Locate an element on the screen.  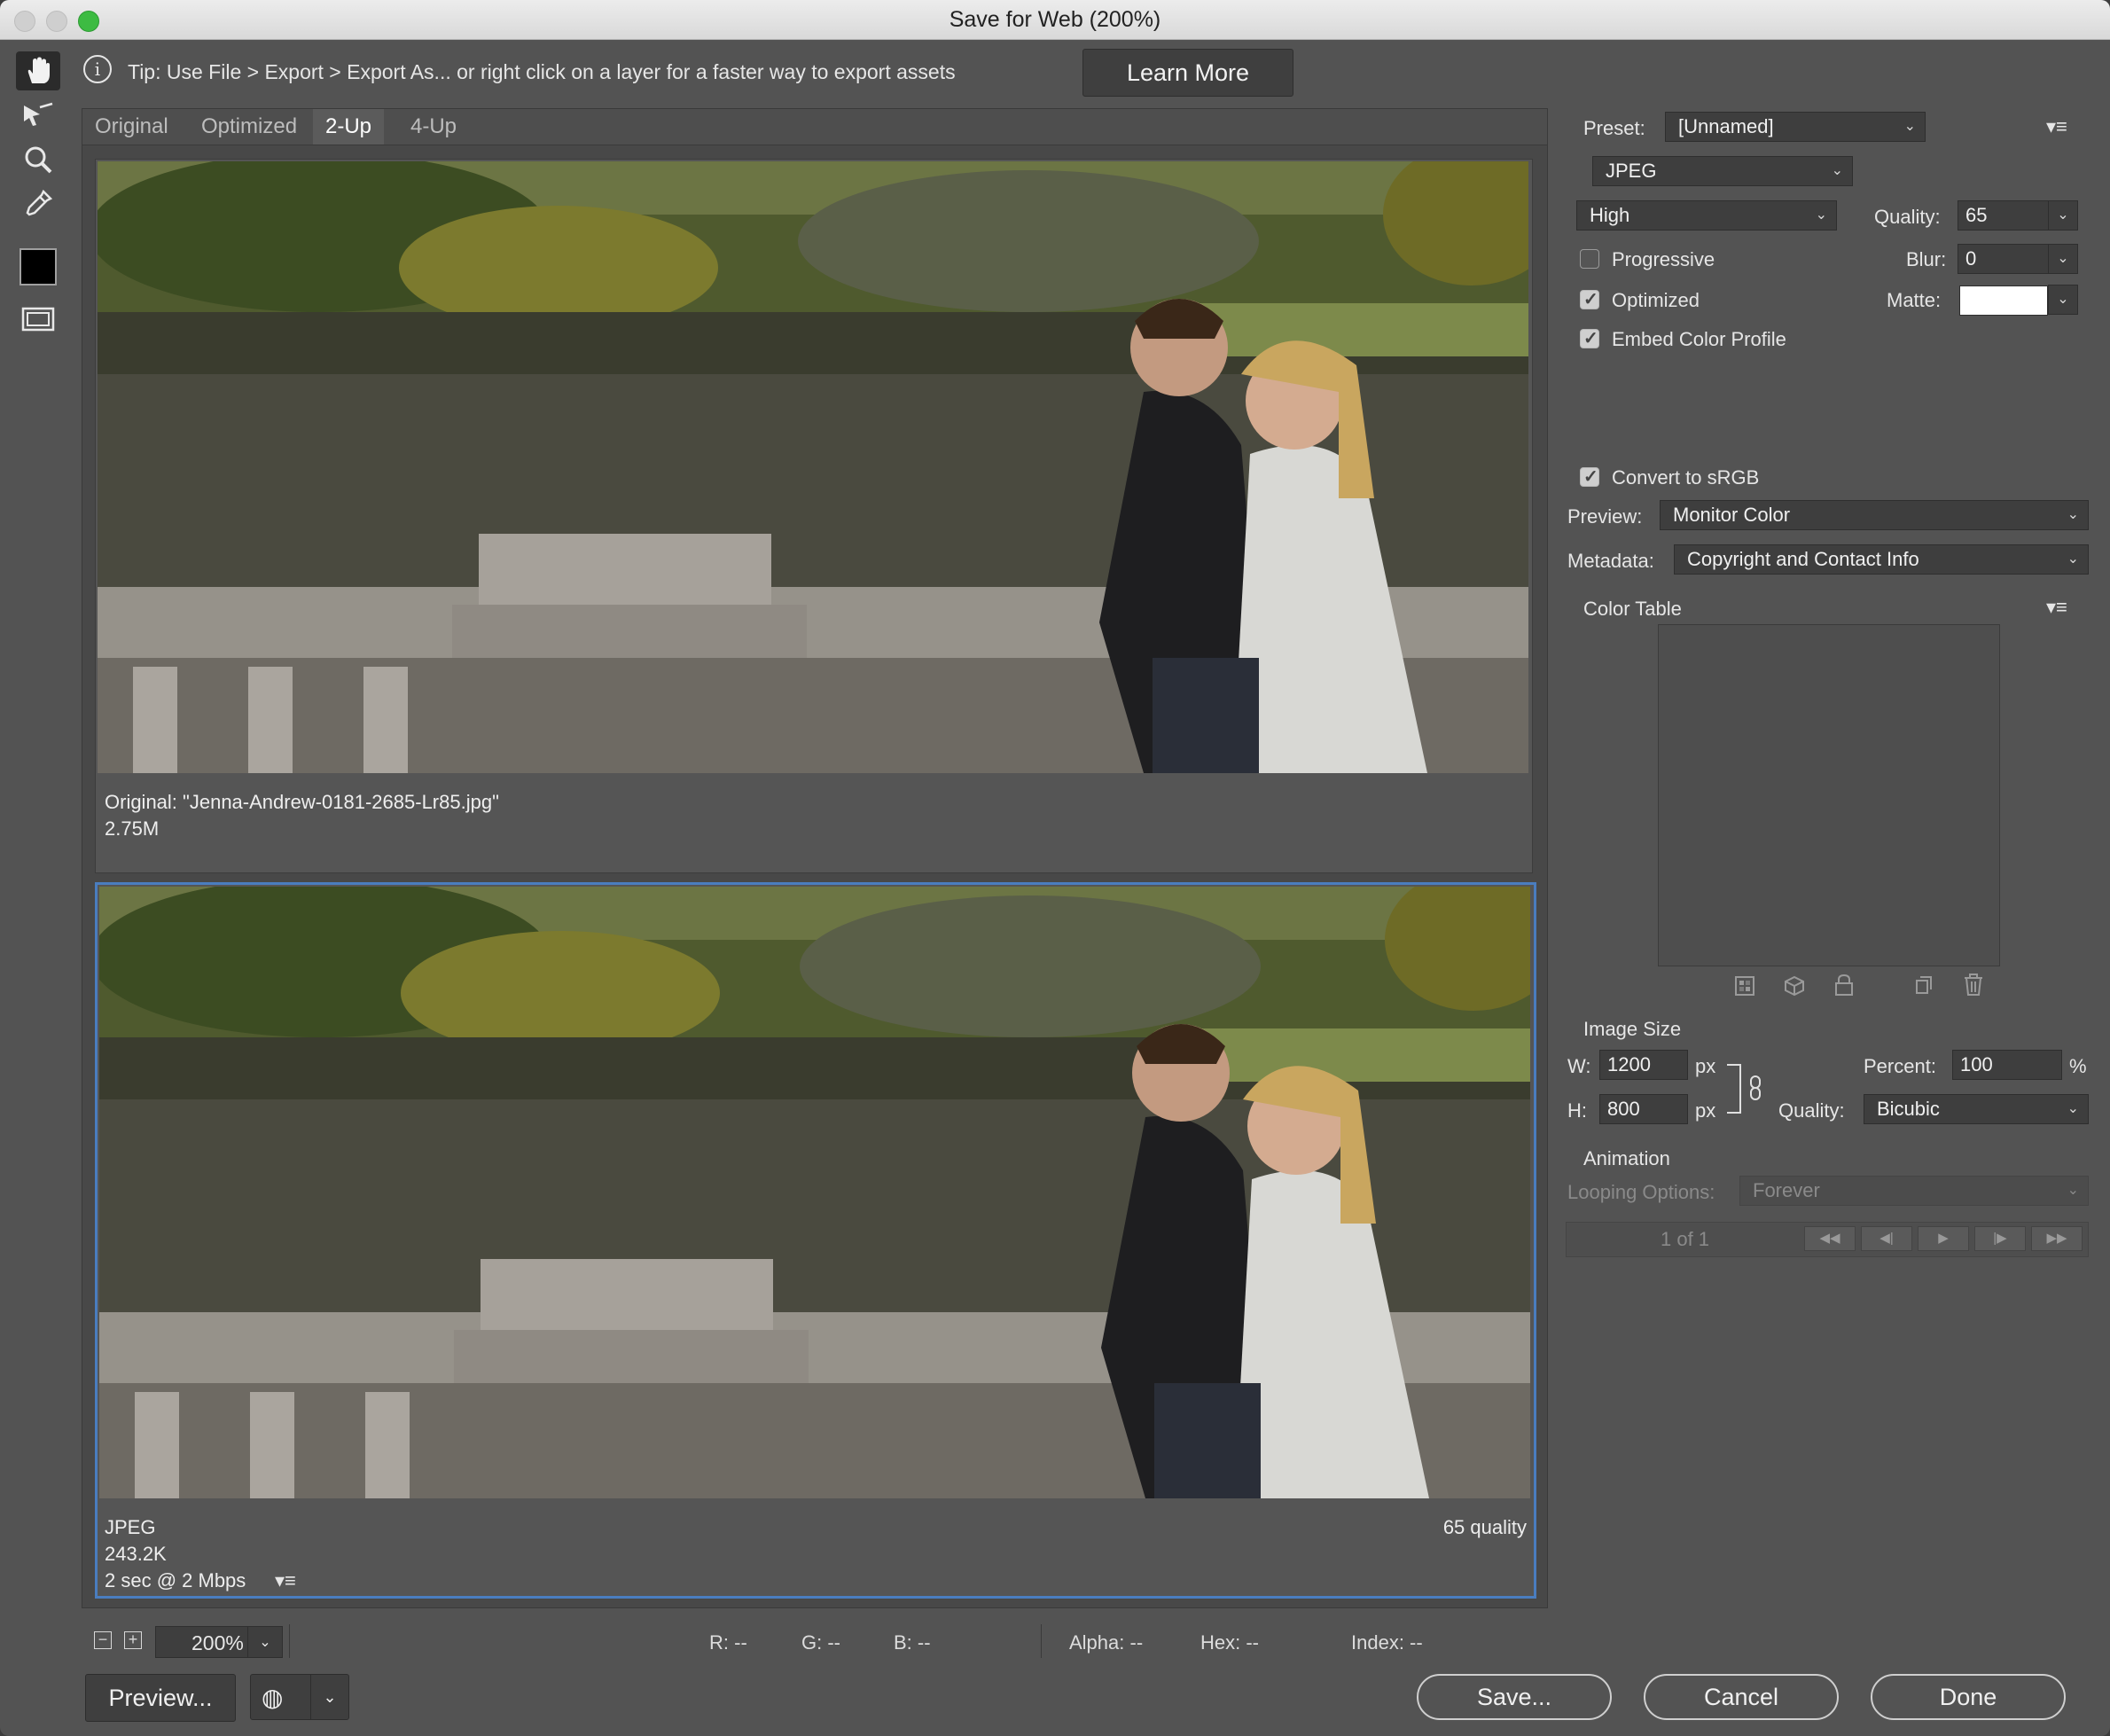
toggle-slices-icon is located at coordinates (38, 319).